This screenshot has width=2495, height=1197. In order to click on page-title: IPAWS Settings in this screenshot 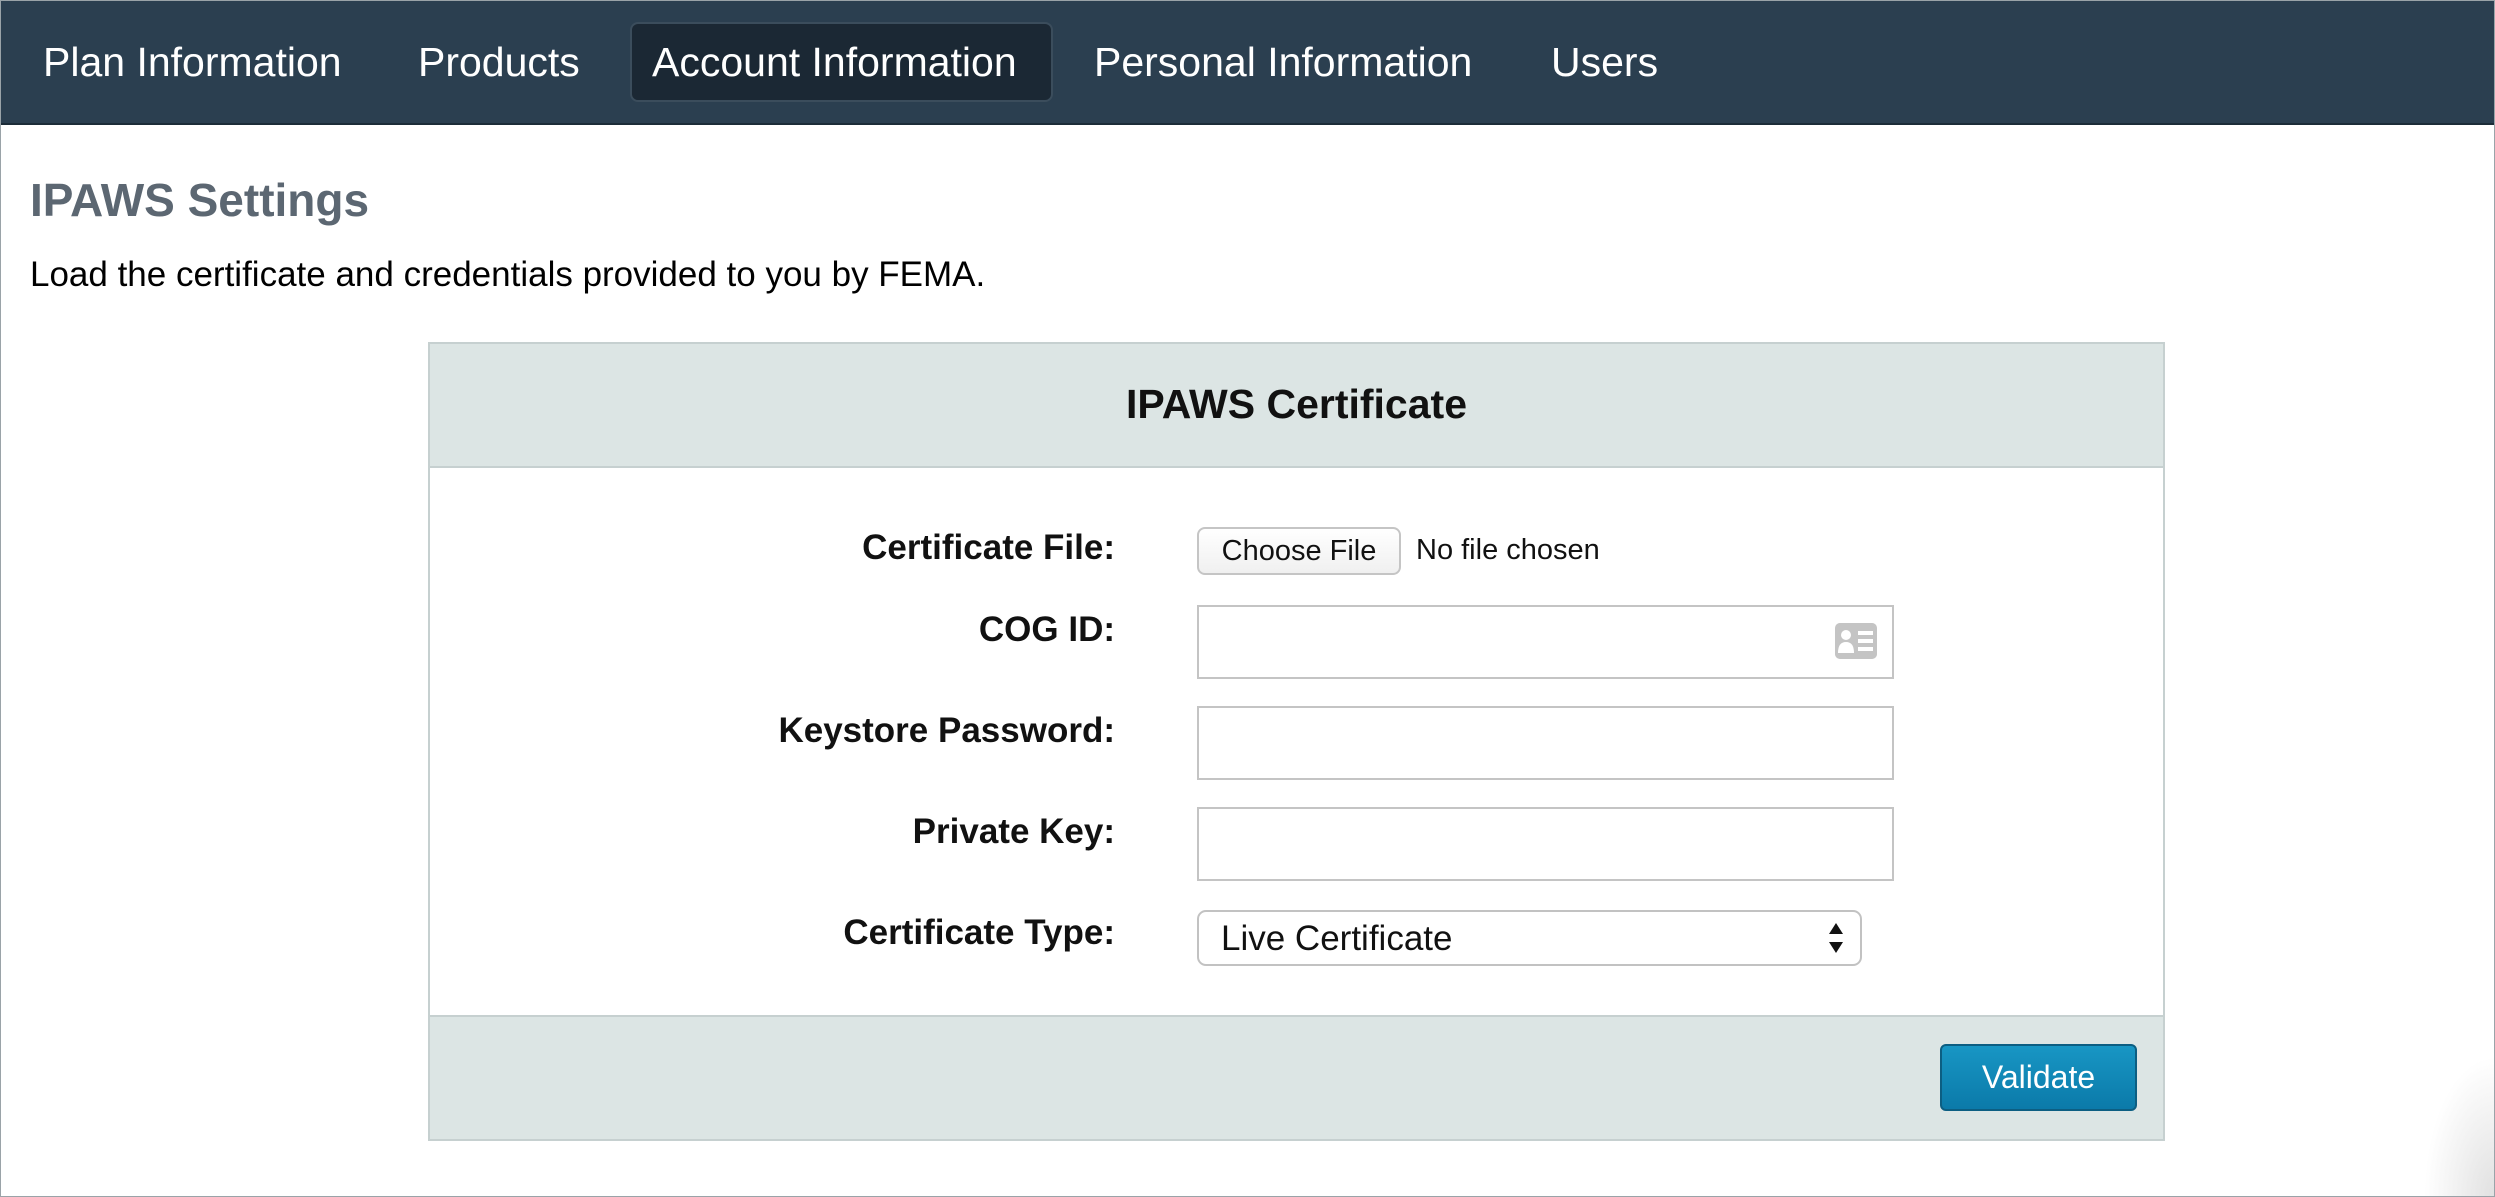, I will do `click(200, 200)`.